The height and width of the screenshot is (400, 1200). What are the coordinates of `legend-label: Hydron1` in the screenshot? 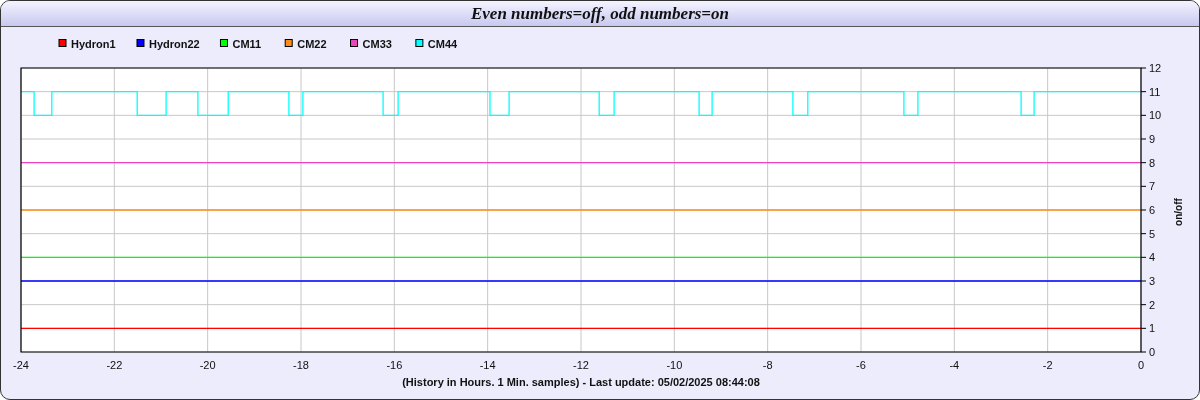 It's located at (93, 43).